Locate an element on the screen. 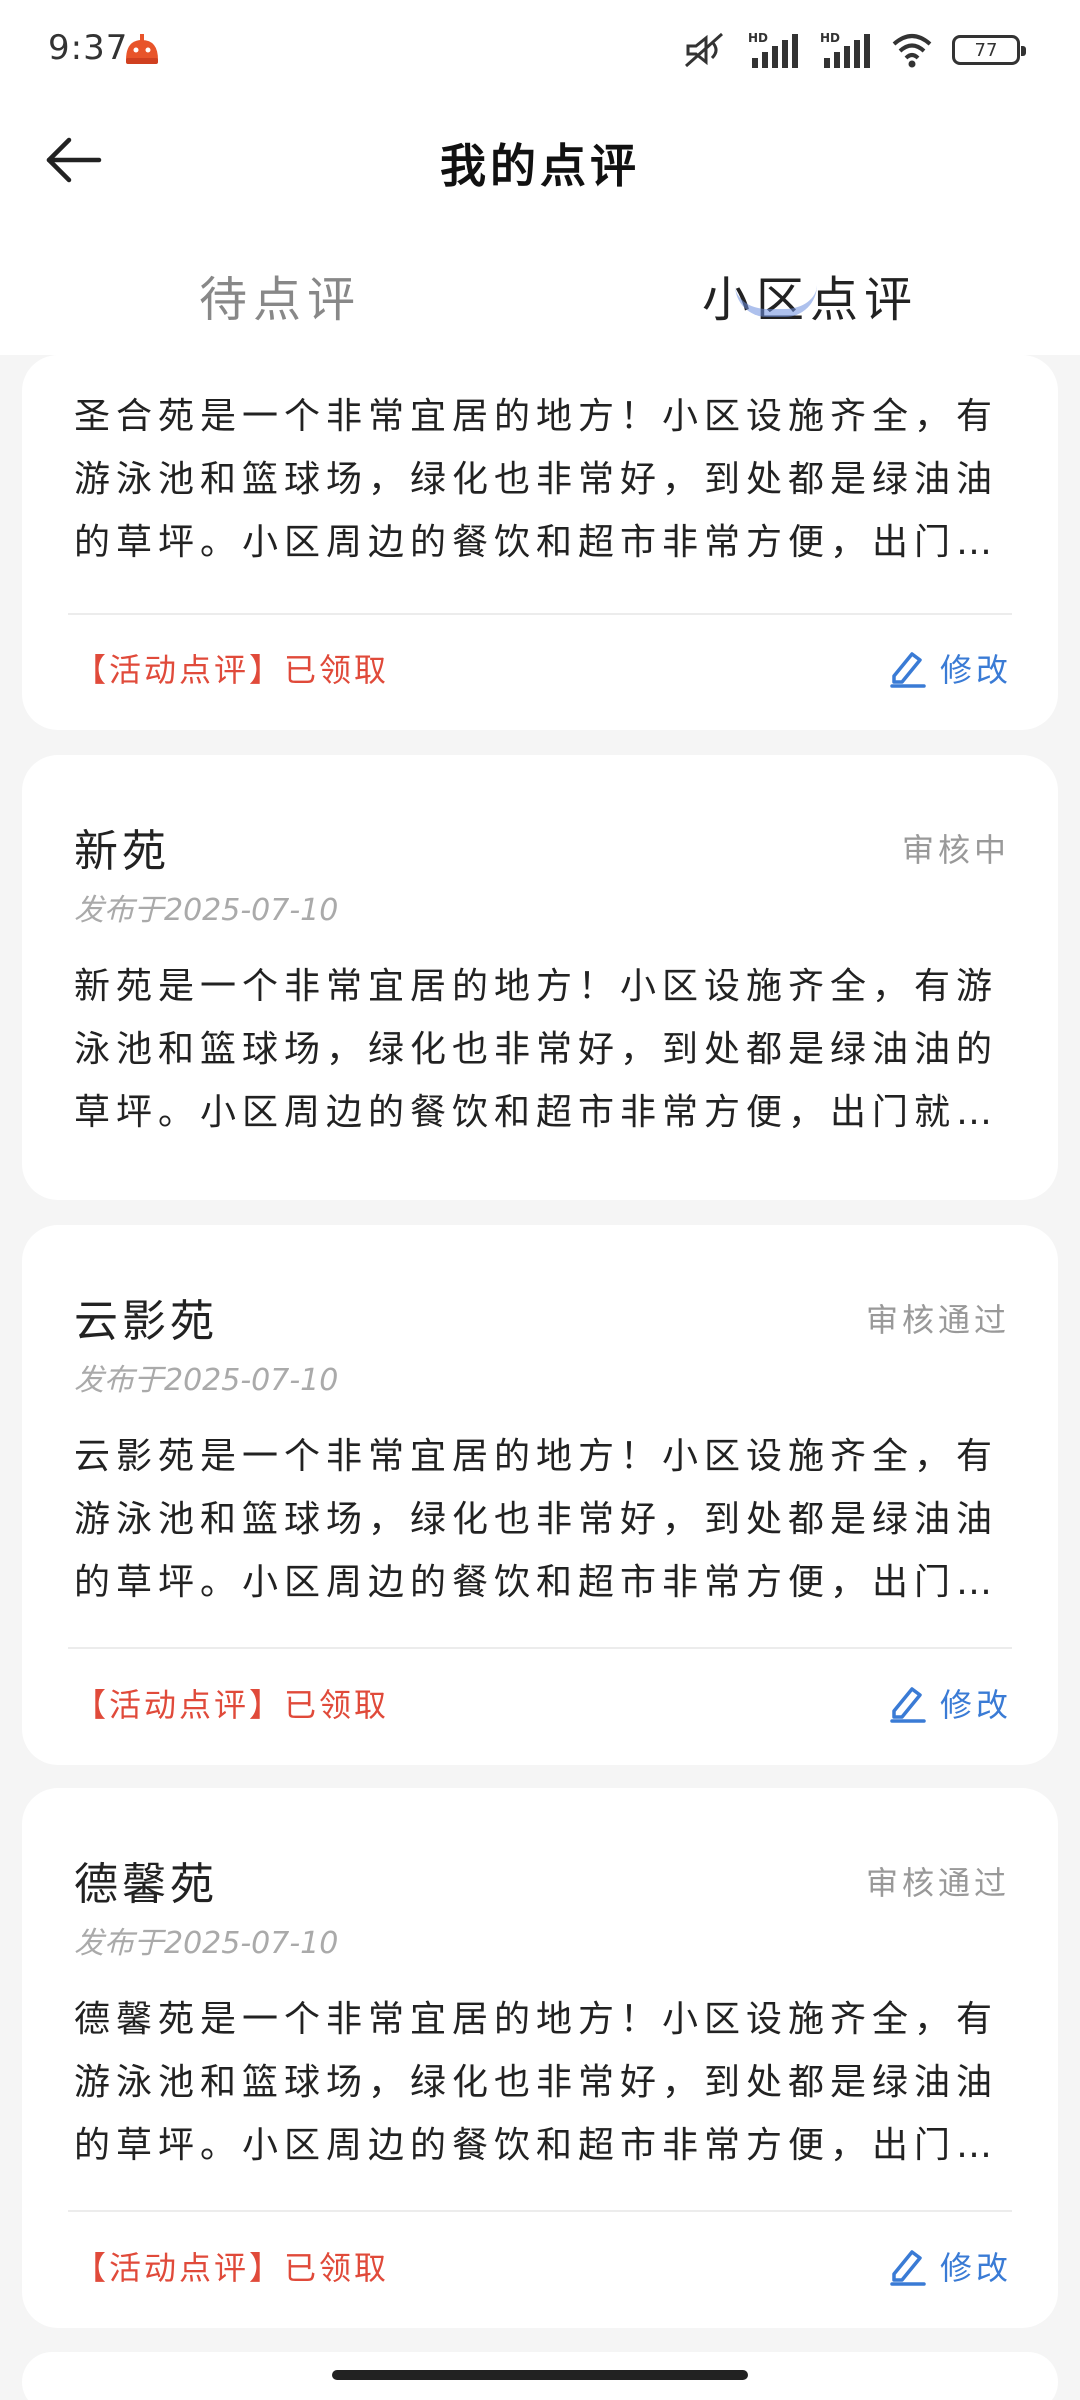 The width and height of the screenshot is (1080, 2400). app-notification-icon is located at coordinates (142, 50).